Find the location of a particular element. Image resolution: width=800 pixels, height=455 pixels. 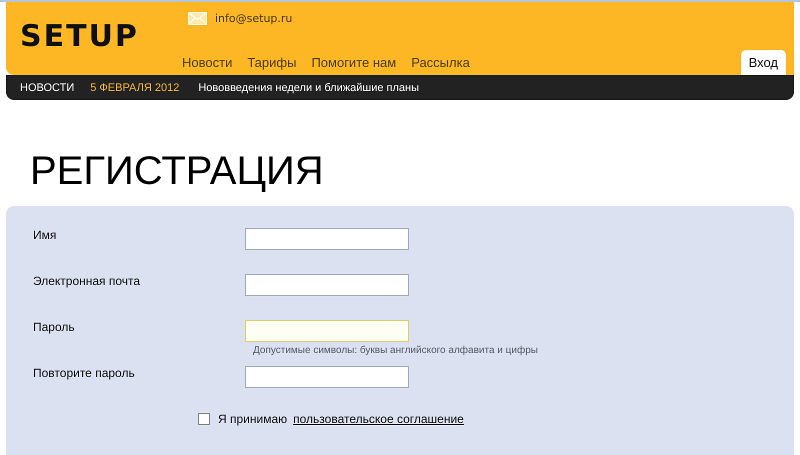

news-date: 5 ФЕВРАЛЯ 2012 is located at coordinates (135, 88).